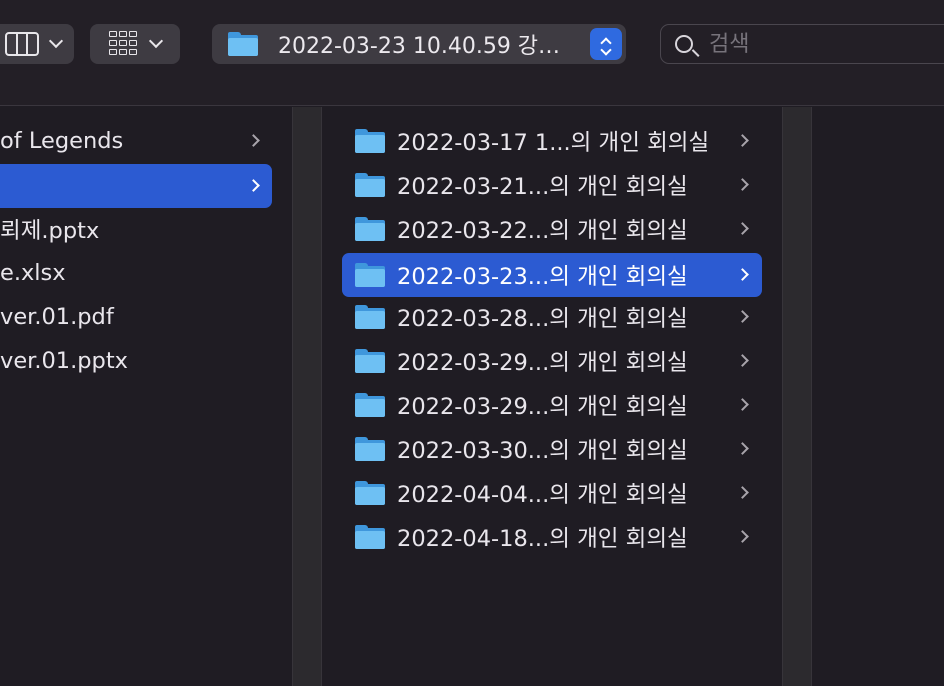 This screenshot has width=944, height=686. I want to click on folder-row: 2022-03-30...의 개인 회의실, so click(565, 449).